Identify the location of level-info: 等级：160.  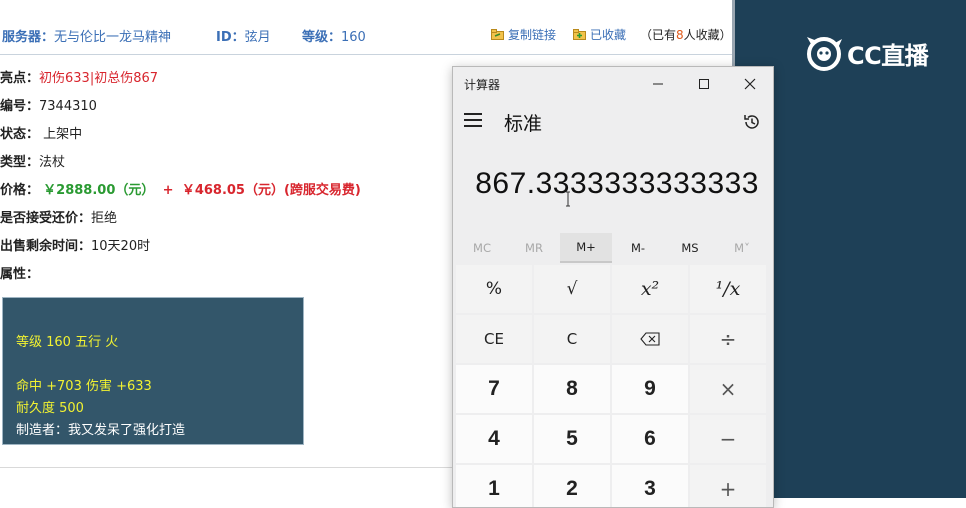
(334, 35).